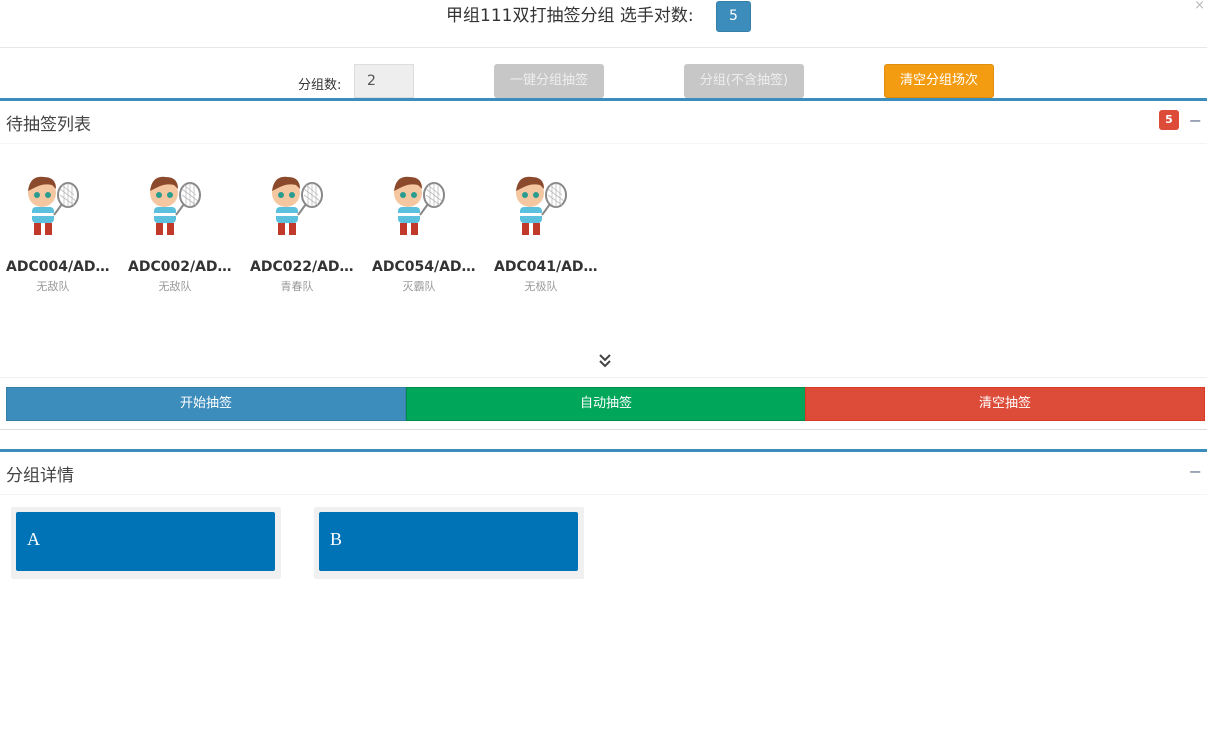 This screenshot has width=1207, height=730. I want to click on page-title: 甲组111双打抽签分组 选手对数:, so click(570, 16).